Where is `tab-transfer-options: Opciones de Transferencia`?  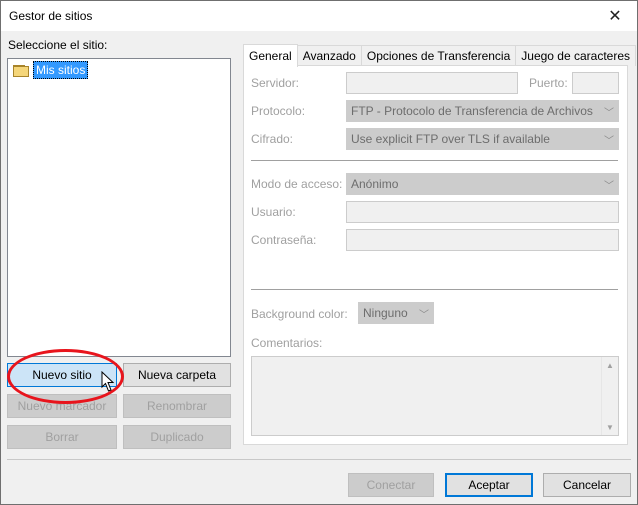
tab-transfer-options: Opciones de Transferencia is located at coordinates (438, 55).